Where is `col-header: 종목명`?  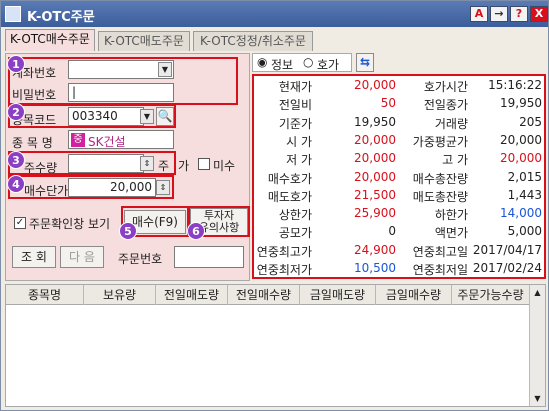 col-header: 종목명 is located at coordinates (45, 295).